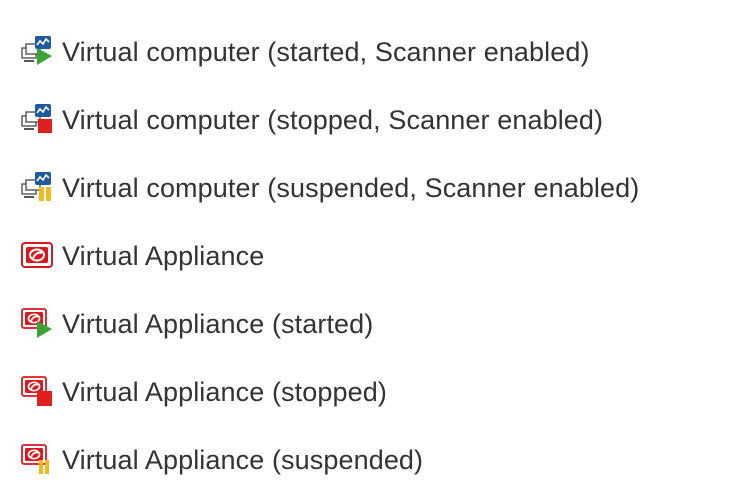 This screenshot has height=496, width=745. What do you see at coordinates (163, 256) in the screenshot?
I see `legend-item-label: Virtual Appliance` at bounding box center [163, 256].